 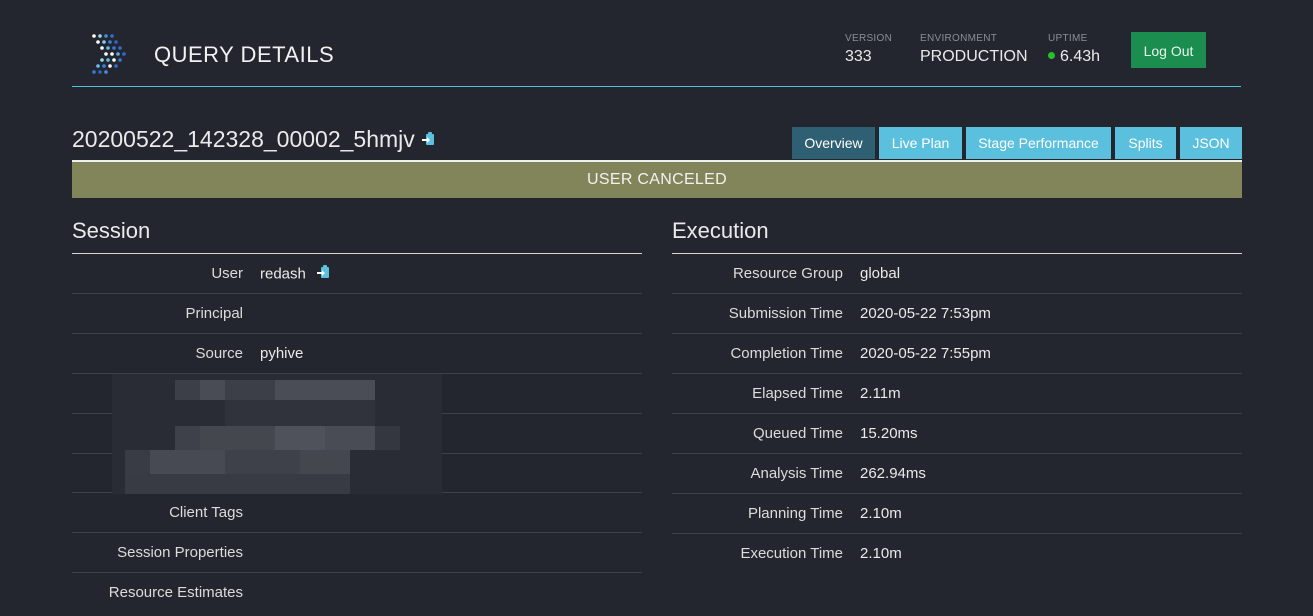 I want to click on session-row-principal: Principal, so click(x=357, y=314).